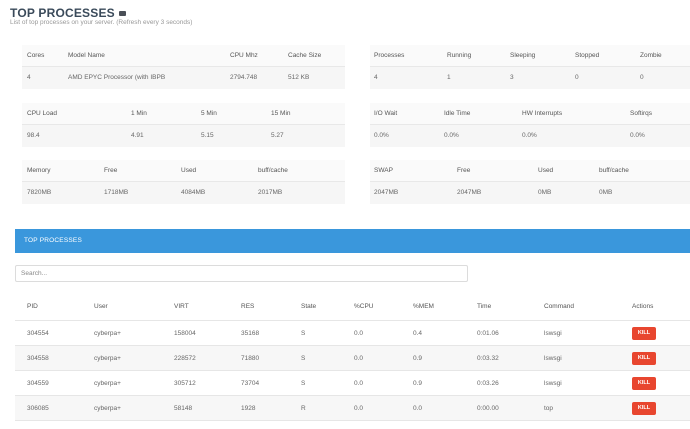  Describe the element at coordinates (38, 408) in the screenshot. I see `cell-pid: 306085` at that location.